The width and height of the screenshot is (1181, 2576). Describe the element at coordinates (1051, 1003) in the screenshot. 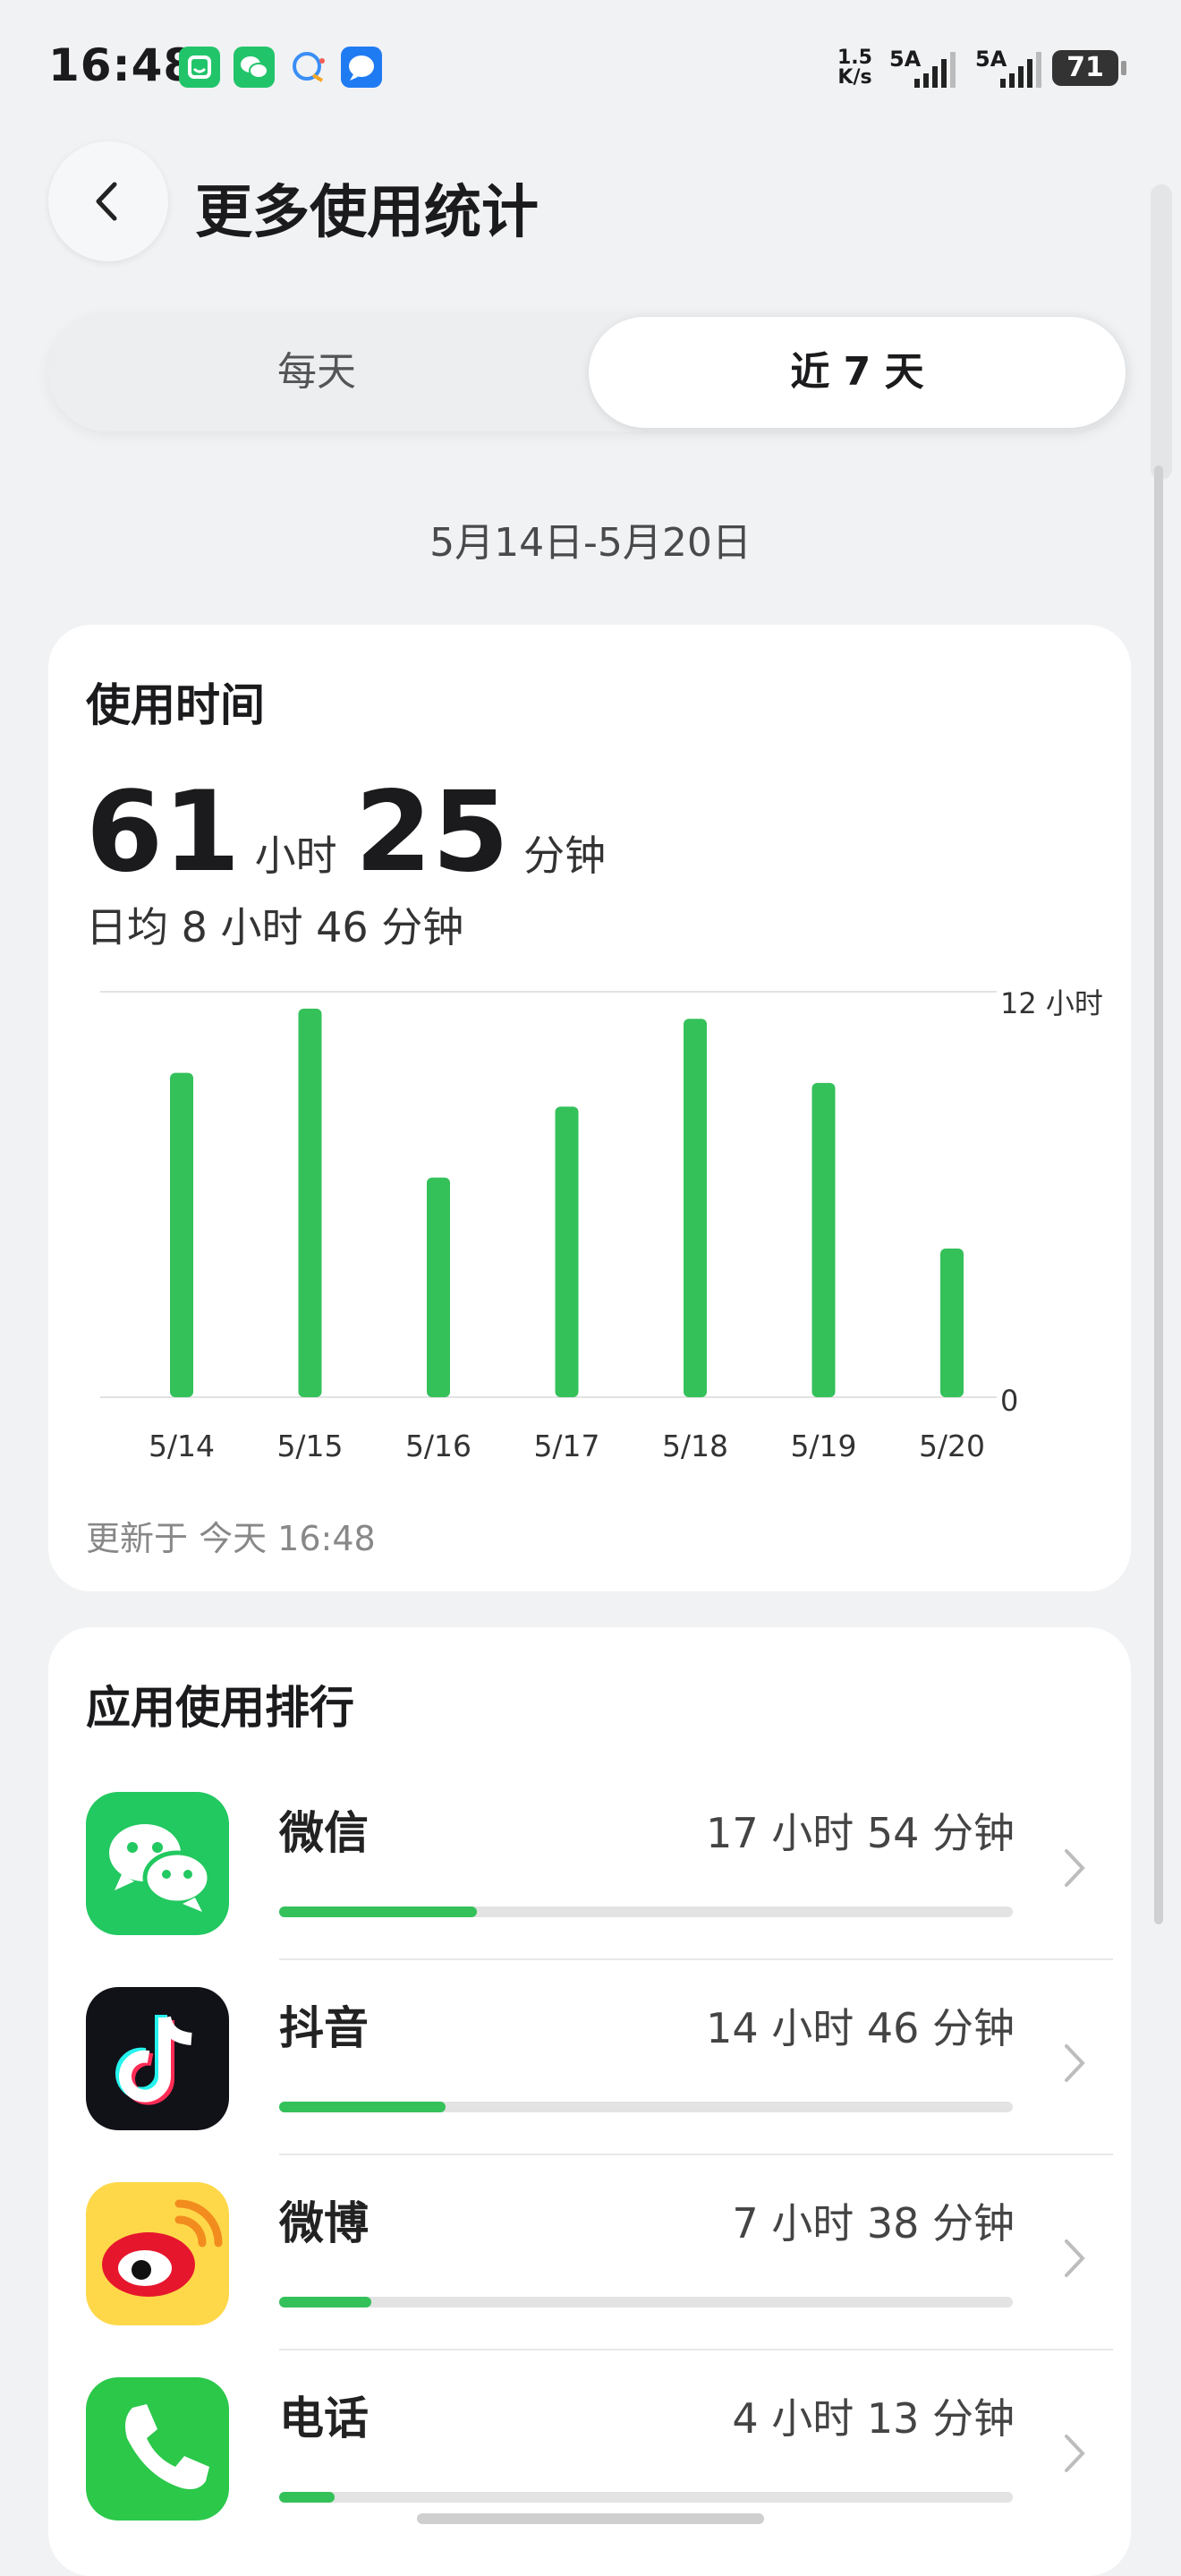

I see `y-tick-max: 12 小时` at that location.